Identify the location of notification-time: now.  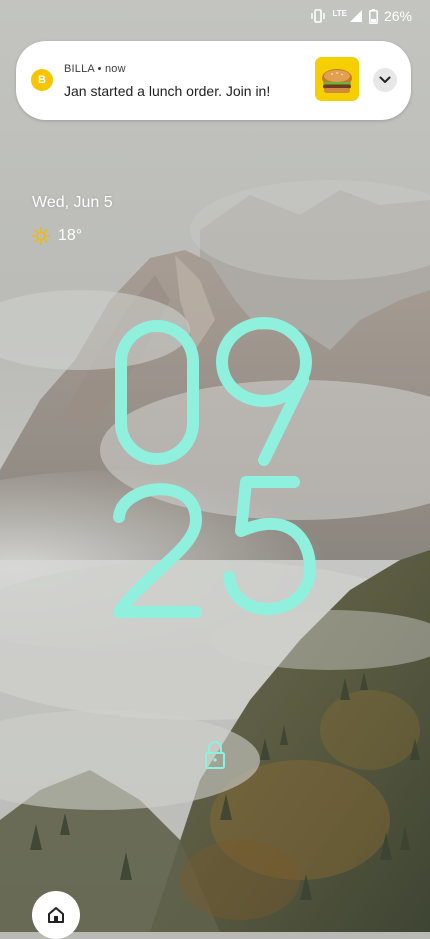
(115, 69).